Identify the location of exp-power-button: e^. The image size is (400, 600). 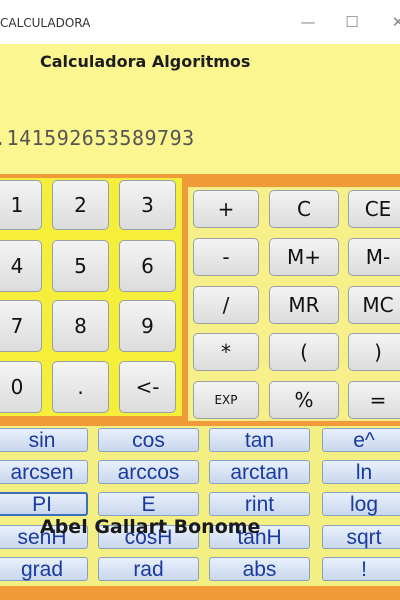
(361, 440).